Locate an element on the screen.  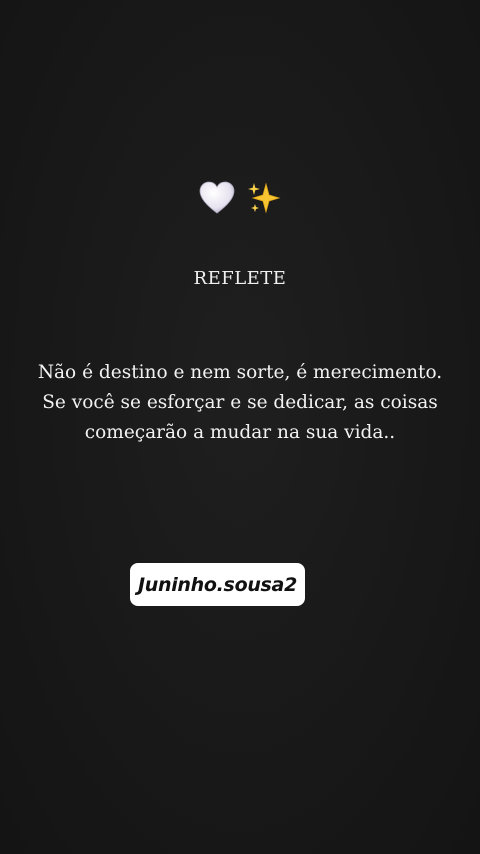
emoji-row is located at coordinates (240, 196).